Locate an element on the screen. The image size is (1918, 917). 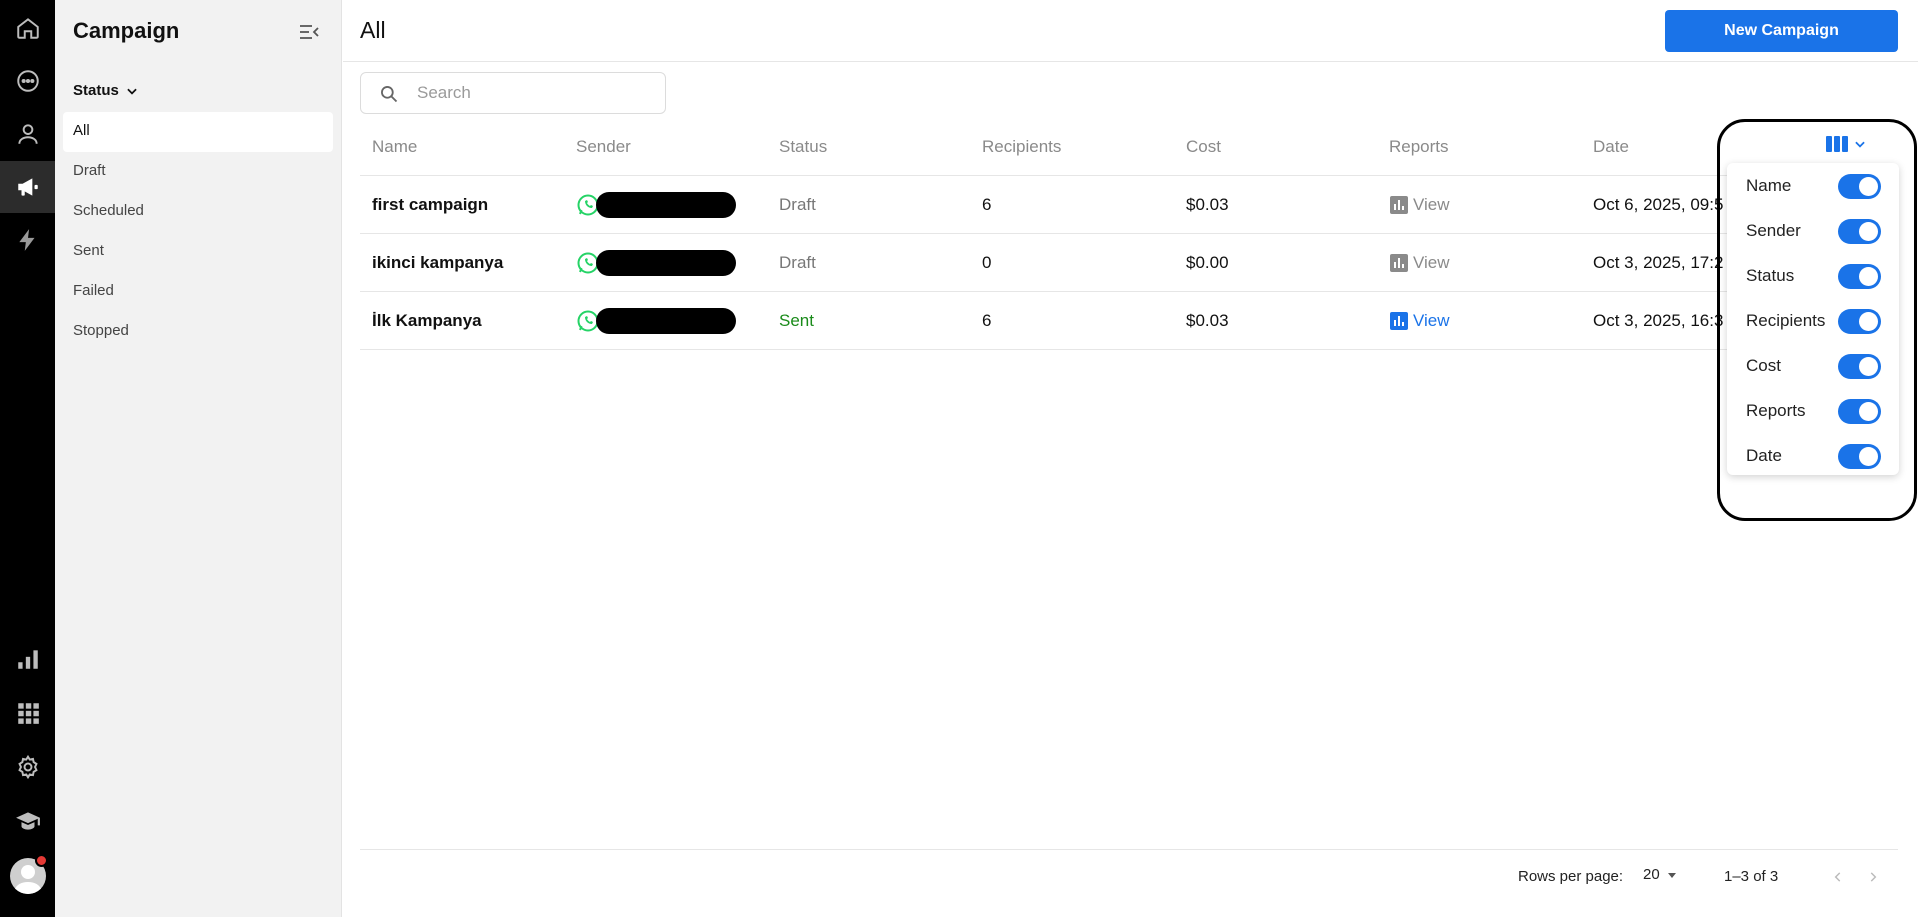
megaphone-icon is located at coordinates (27, 187).